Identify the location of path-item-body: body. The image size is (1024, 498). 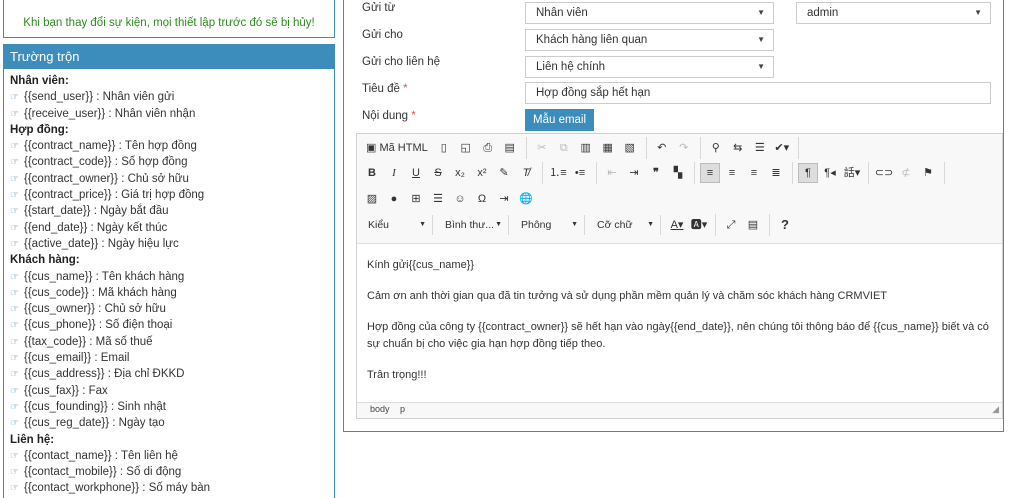
(380, 409).